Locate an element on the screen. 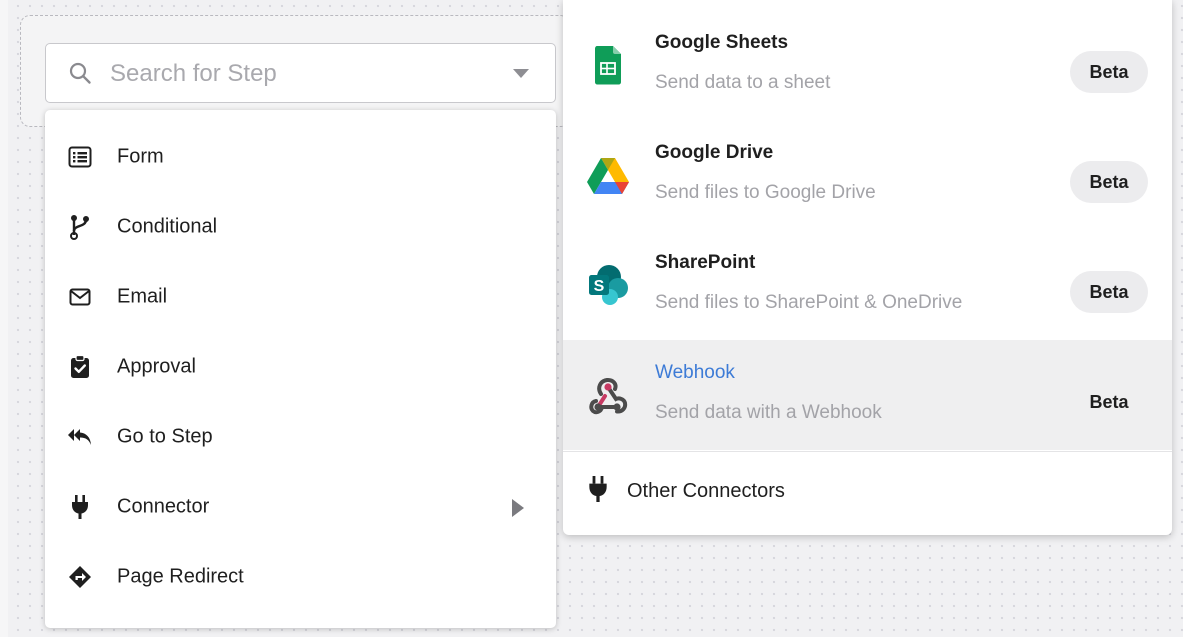  connector-title: Google Sheets is located at coordinates (722, 42).